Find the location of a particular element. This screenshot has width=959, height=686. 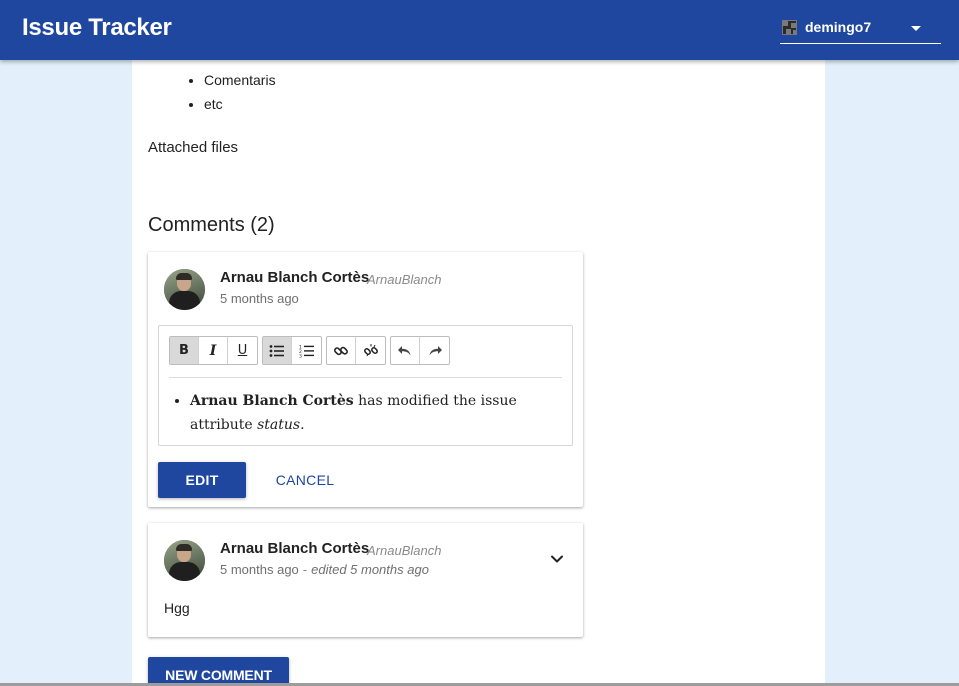

link-icon is located at coordinates (341, 350).